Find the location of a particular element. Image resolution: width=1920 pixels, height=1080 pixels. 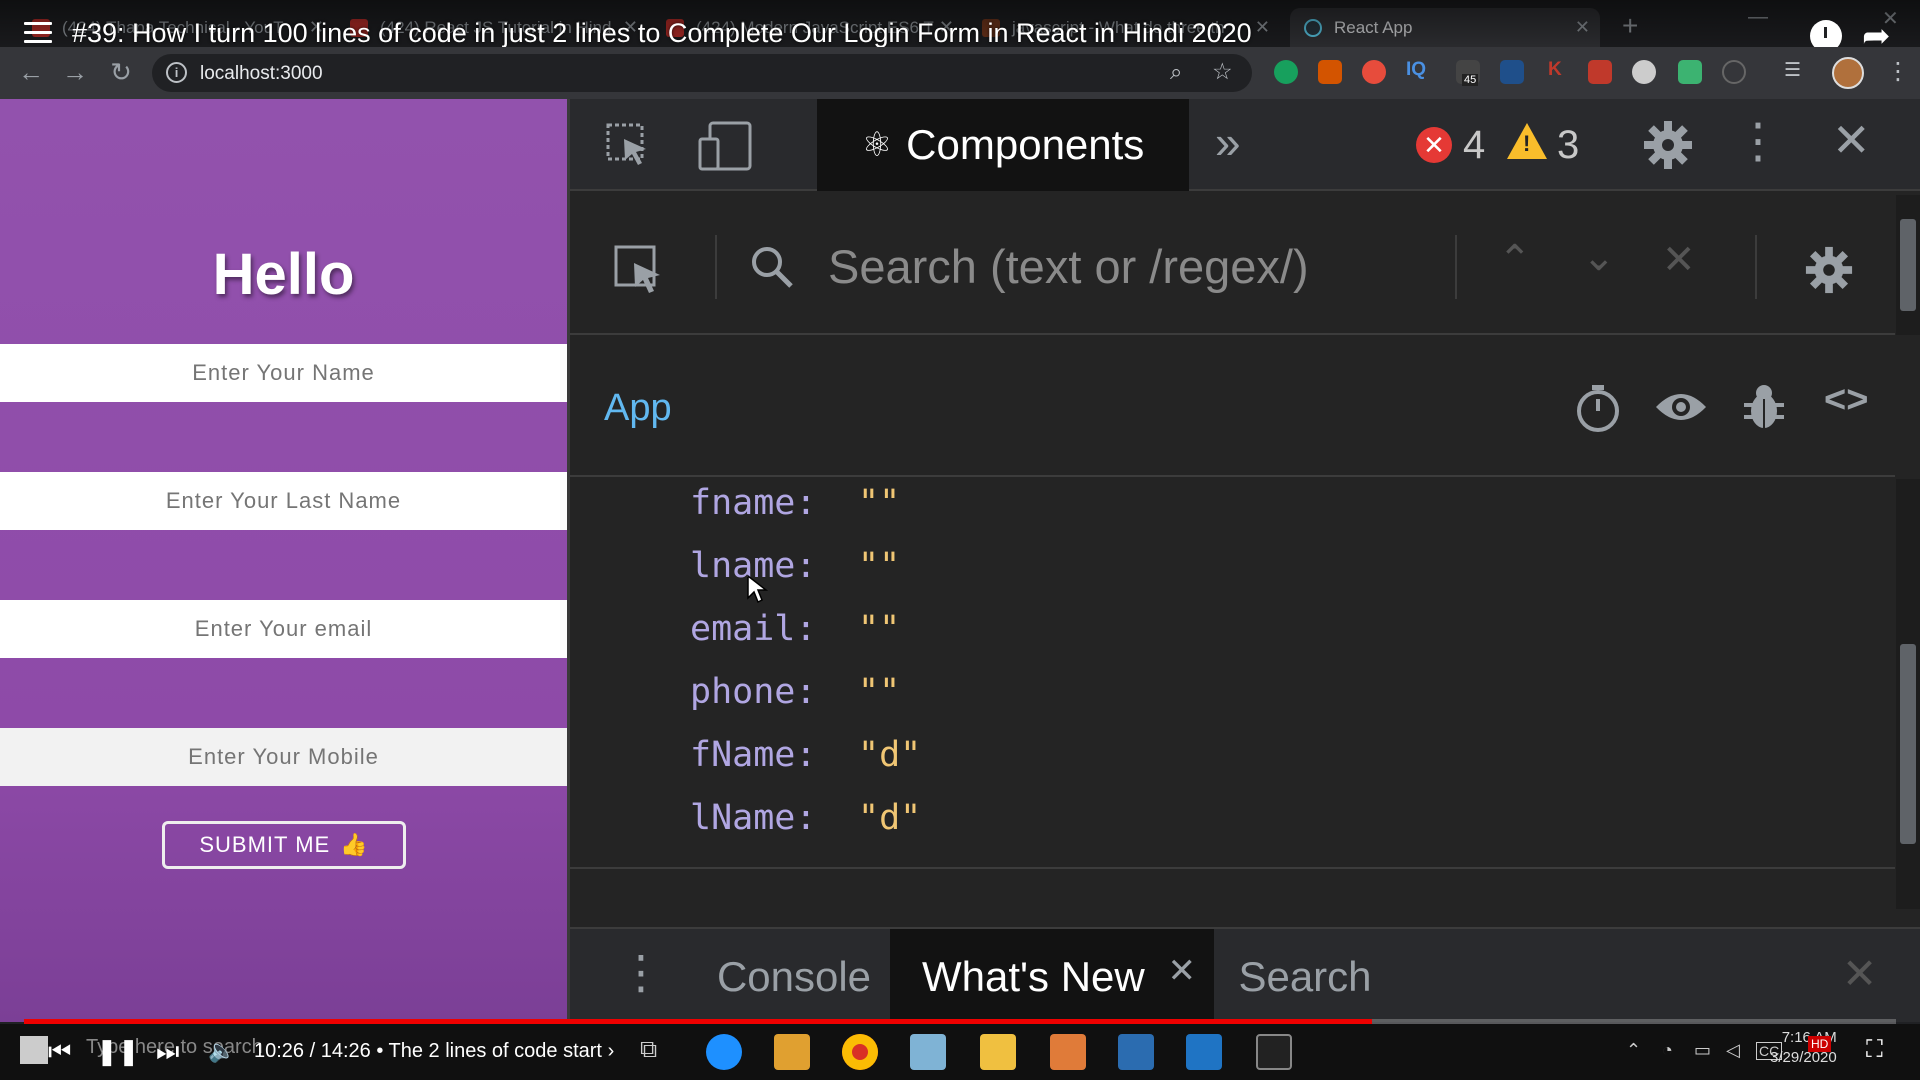

profile-avatar is located at coordinates (1848, 73).